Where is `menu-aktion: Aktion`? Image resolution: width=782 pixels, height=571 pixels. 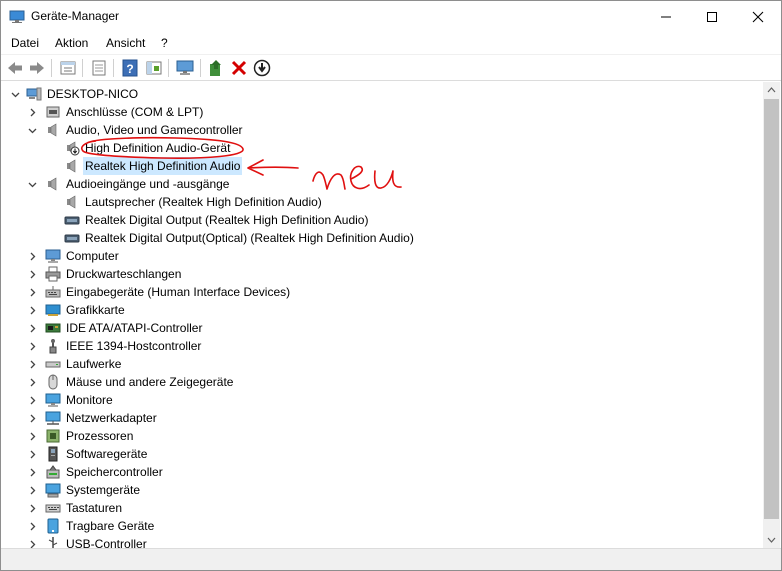
menu-aktion: Aktion is located at coordinates (71, 43).